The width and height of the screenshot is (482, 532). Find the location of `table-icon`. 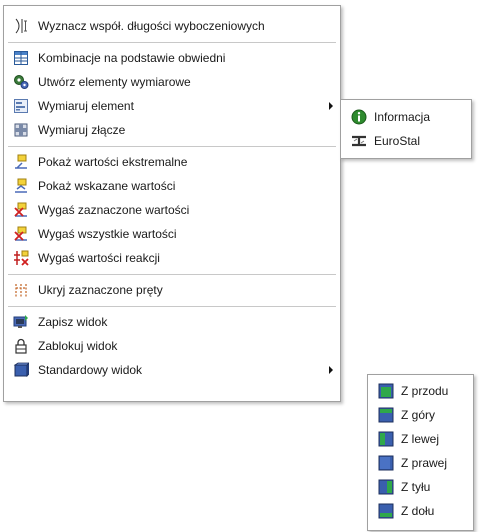

table-icon is located at coordinates (21, 58).